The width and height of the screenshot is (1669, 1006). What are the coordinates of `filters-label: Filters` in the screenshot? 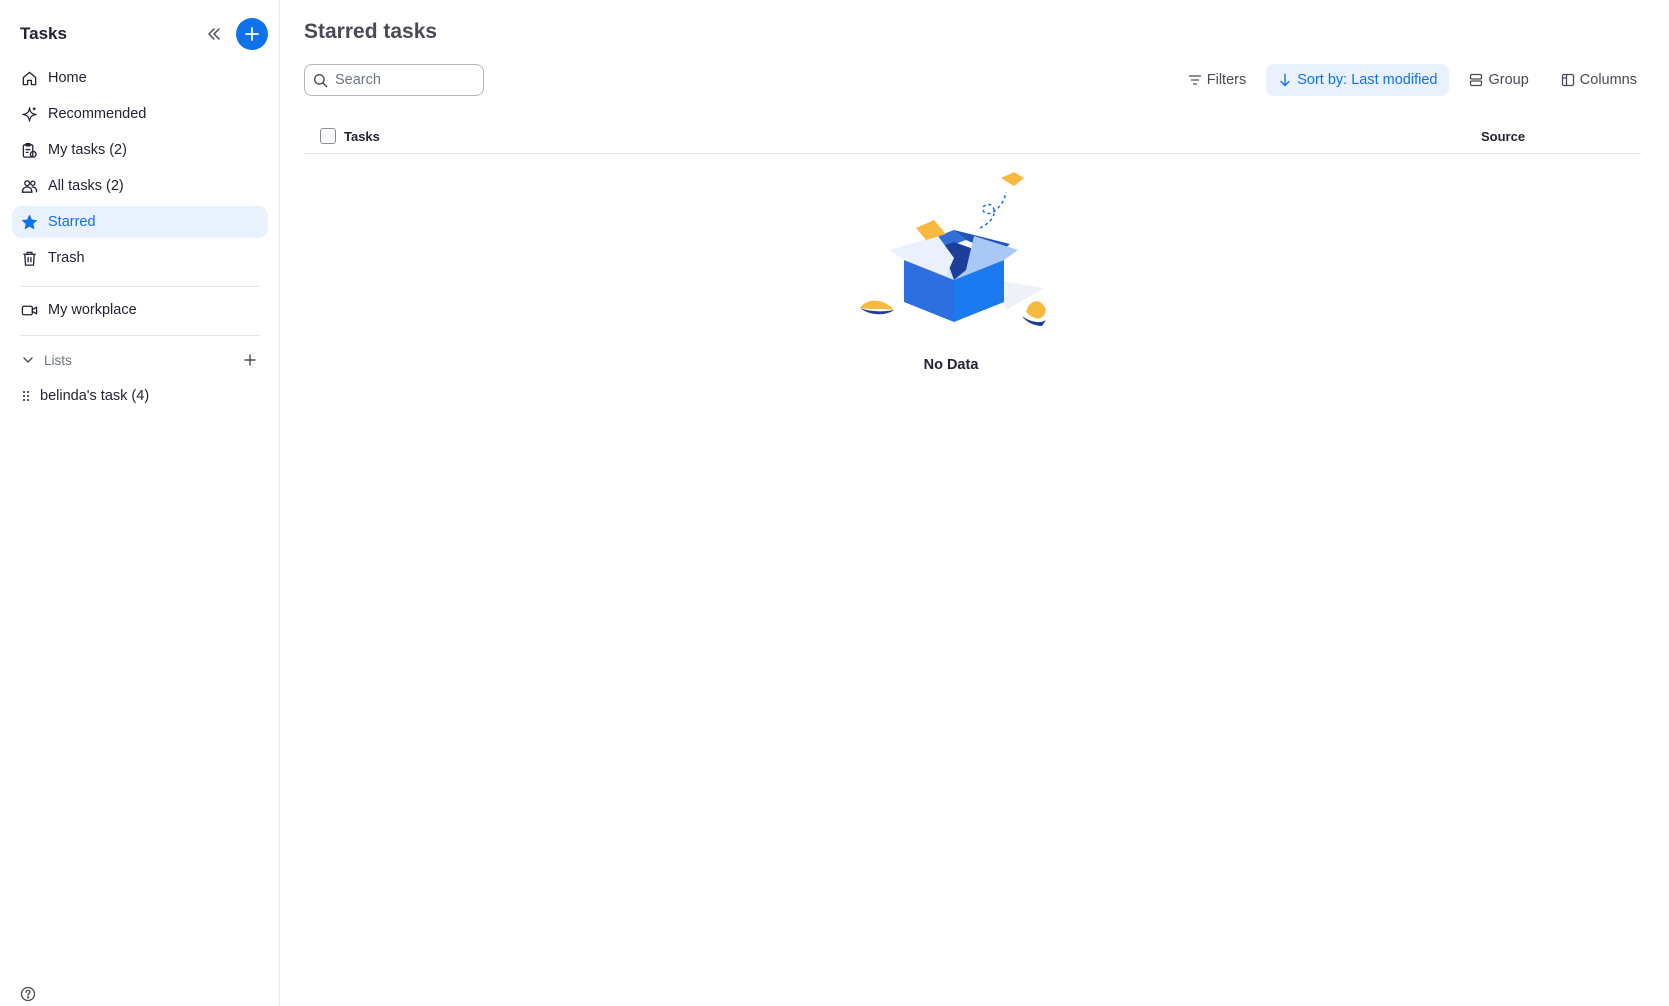 It's located at (1226, 80).